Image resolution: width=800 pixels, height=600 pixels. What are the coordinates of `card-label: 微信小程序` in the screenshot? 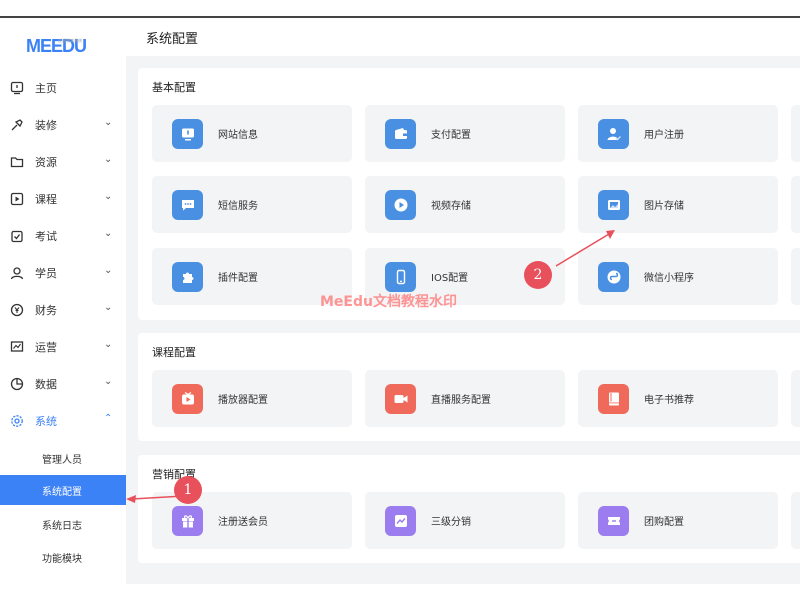 It's located at (669, 278).